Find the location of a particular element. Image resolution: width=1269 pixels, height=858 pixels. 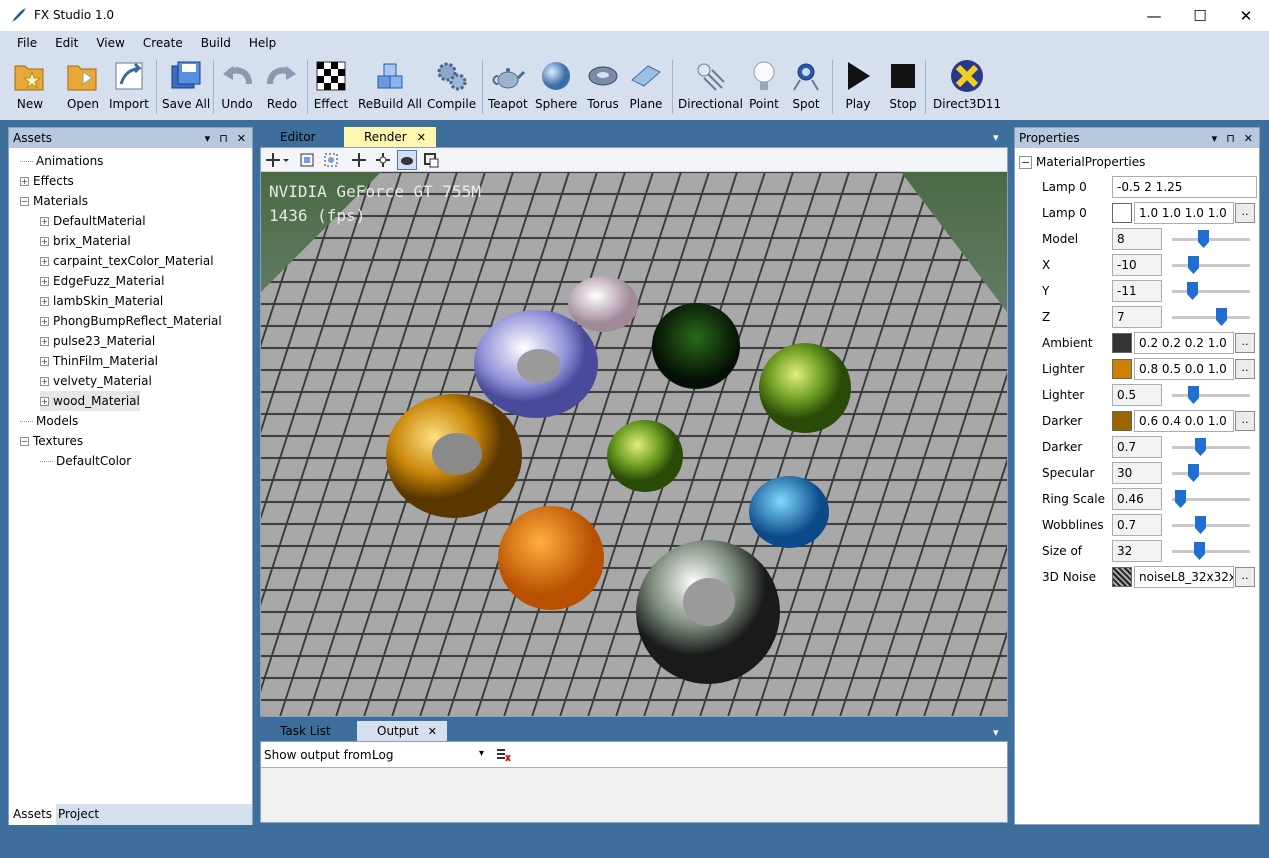

teapot-button: Teapot is located at coordinates (508, 87).